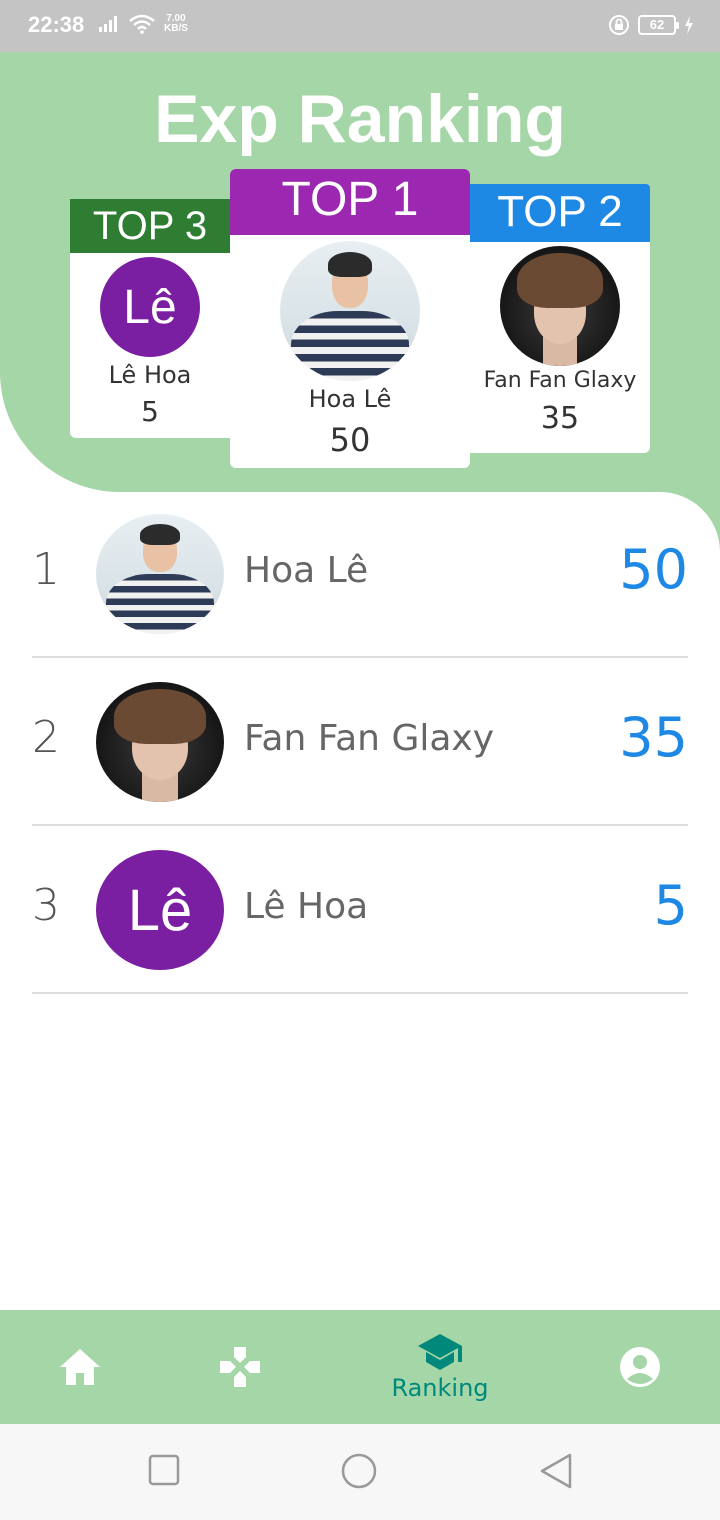  I want to click on wifi-icon, so click(142, 24).